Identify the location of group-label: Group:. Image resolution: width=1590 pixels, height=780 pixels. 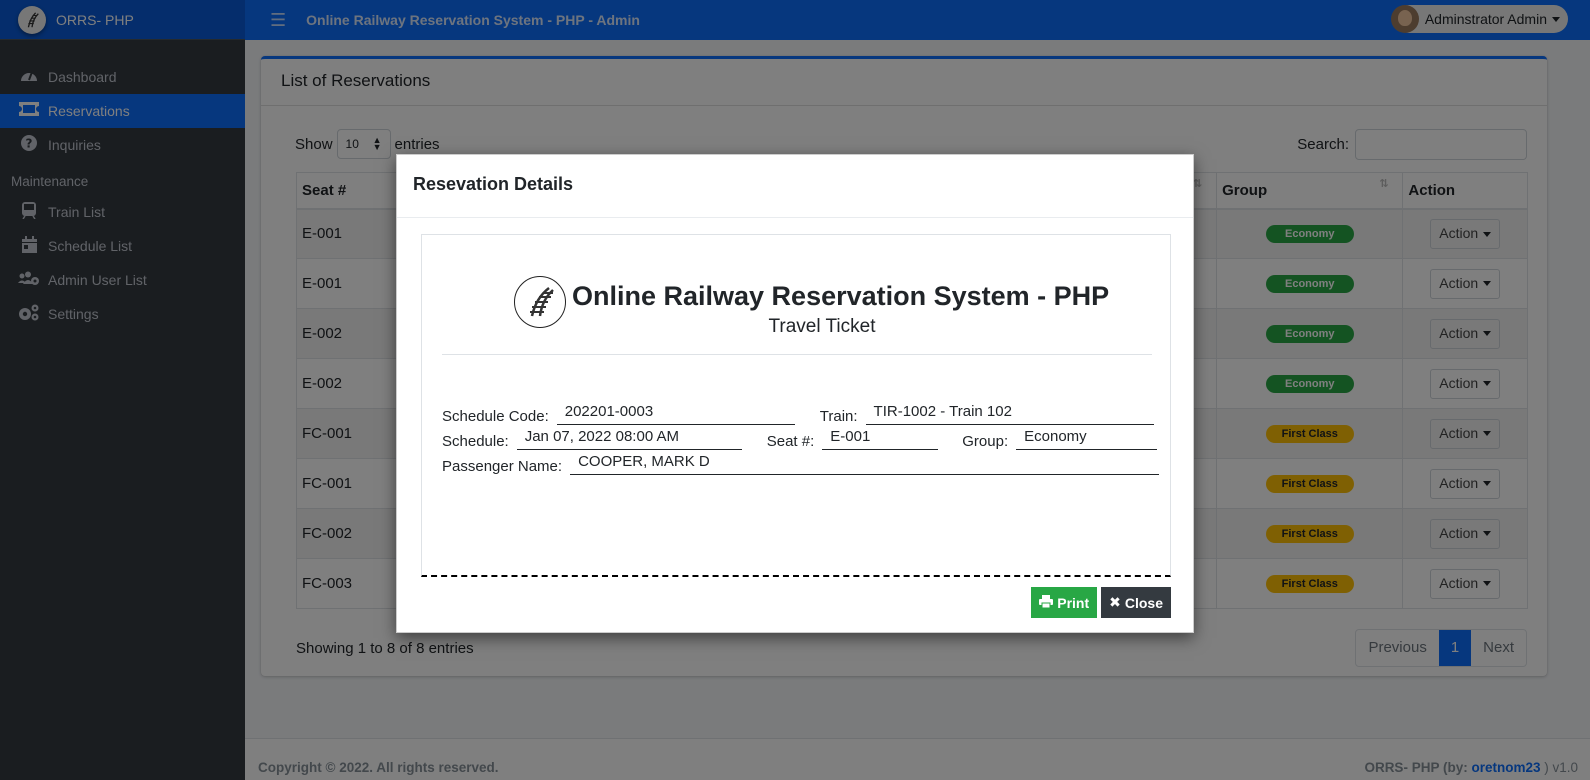
(985, 441).